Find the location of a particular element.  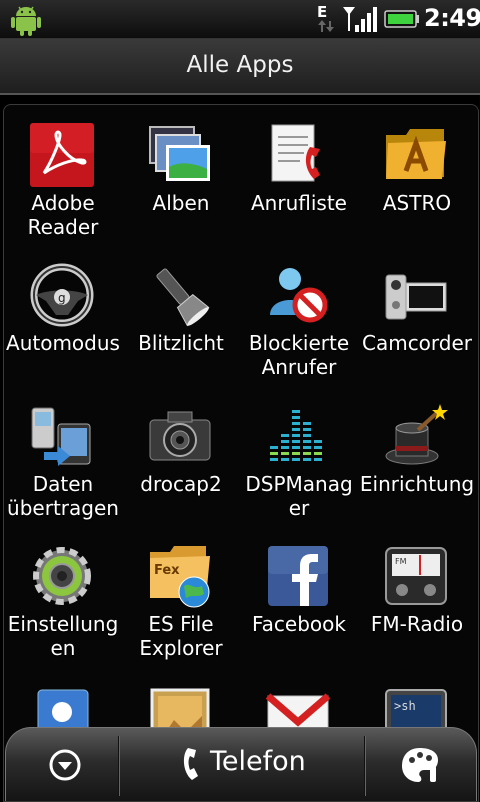

file-explorer-icon: Fex is located at coordinates (180, 577).